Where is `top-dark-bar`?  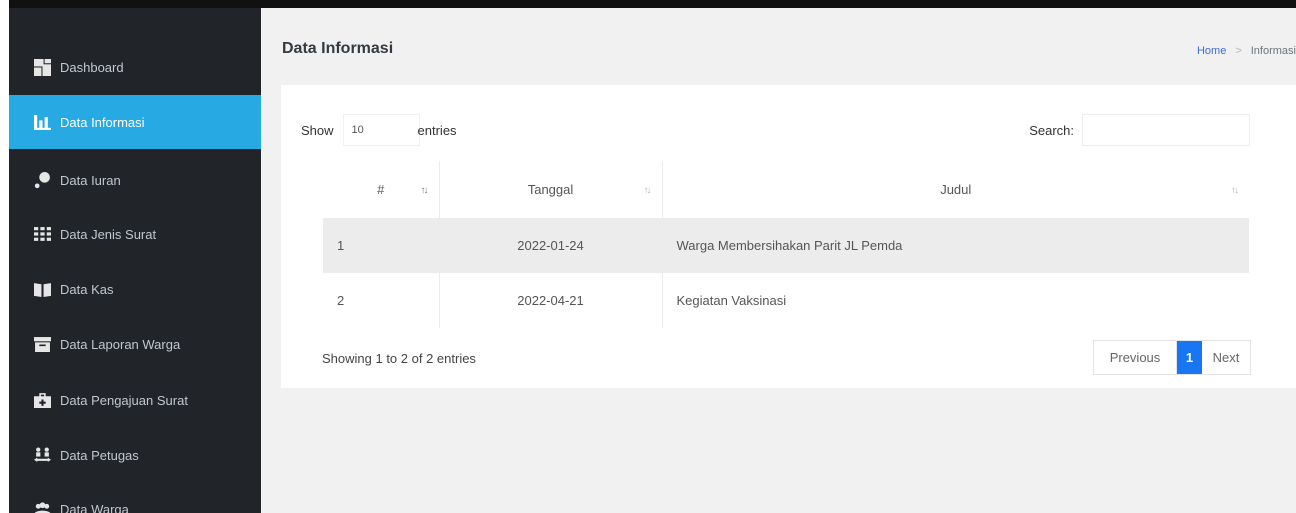 top-dark-bar is located at coordinates (652, 4).